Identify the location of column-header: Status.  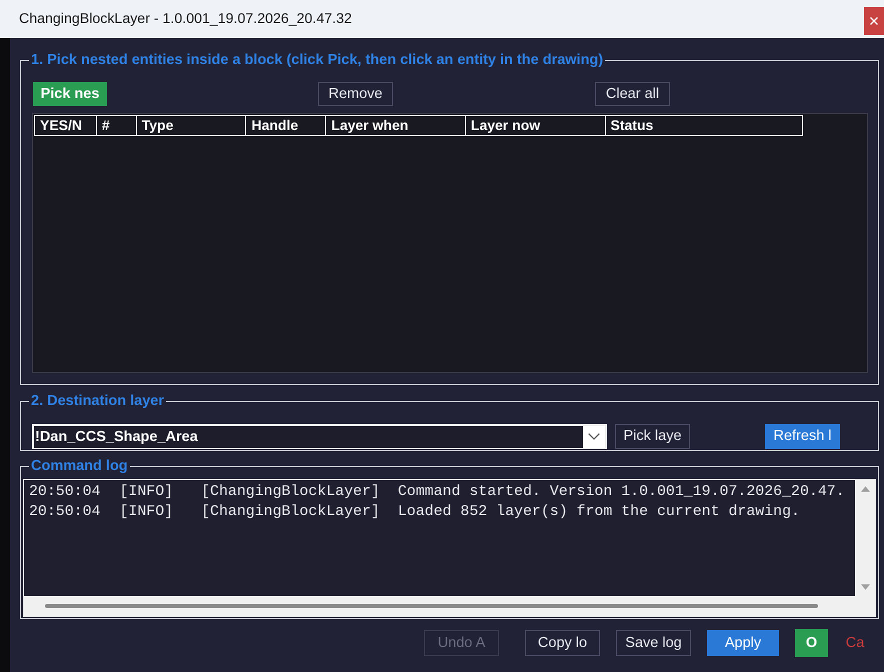
(703, 125).